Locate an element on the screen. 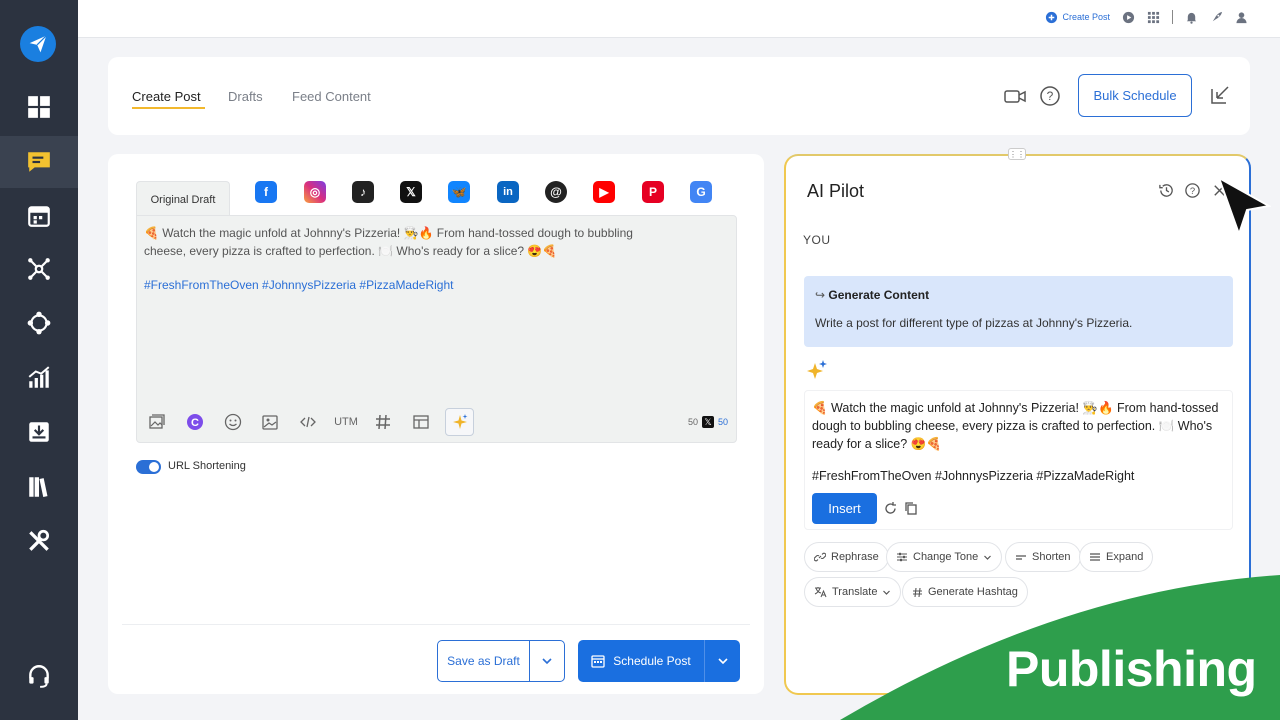 This screenshot has width=1280, height=720. ai-sparkle-icon is located at coordinates (817, 369).